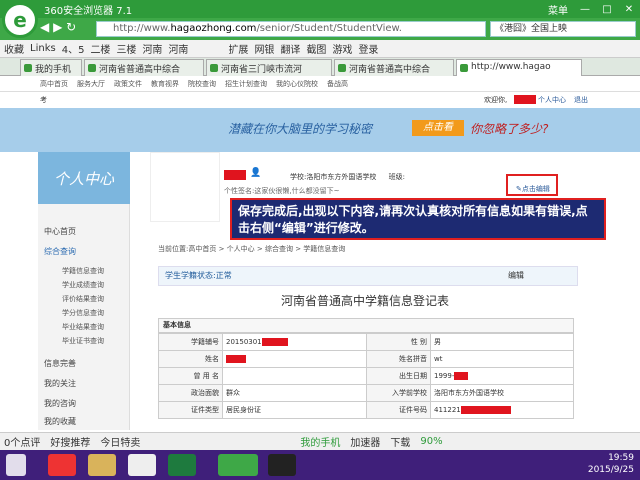 The width and height of the screenshot is (640, 480). What do you see at coordinates (365, 441) in the screenshot?
I see `accelerator-link: 加速器` at bounding box center [365, 441].